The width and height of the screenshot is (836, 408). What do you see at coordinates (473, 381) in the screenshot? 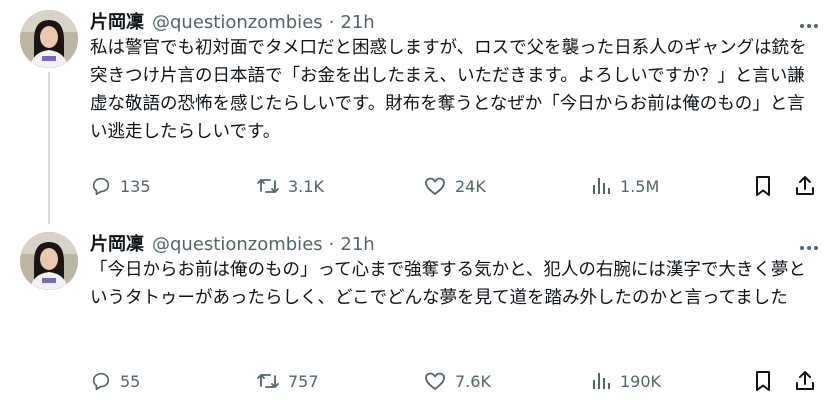
I see `like-count: 7.6K` at bounding box center [473, 381].